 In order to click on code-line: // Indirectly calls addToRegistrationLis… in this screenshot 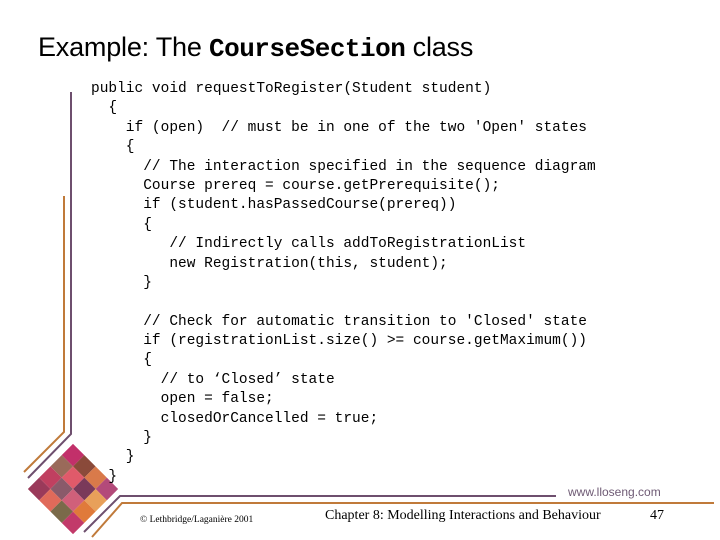, I will do `click(309, 244)`.